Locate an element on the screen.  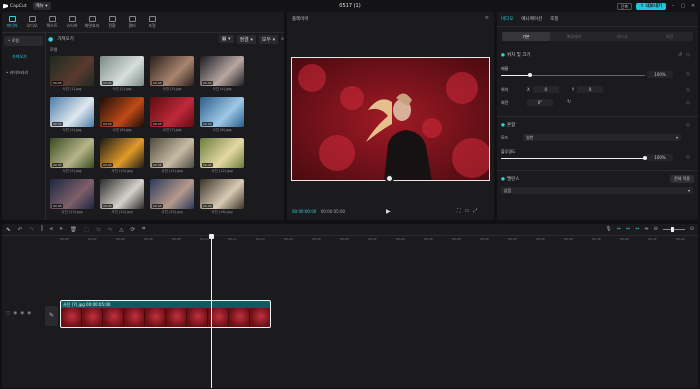
media-item: 00:05 사진 (1).jpg is located at coordinates (72, 75).